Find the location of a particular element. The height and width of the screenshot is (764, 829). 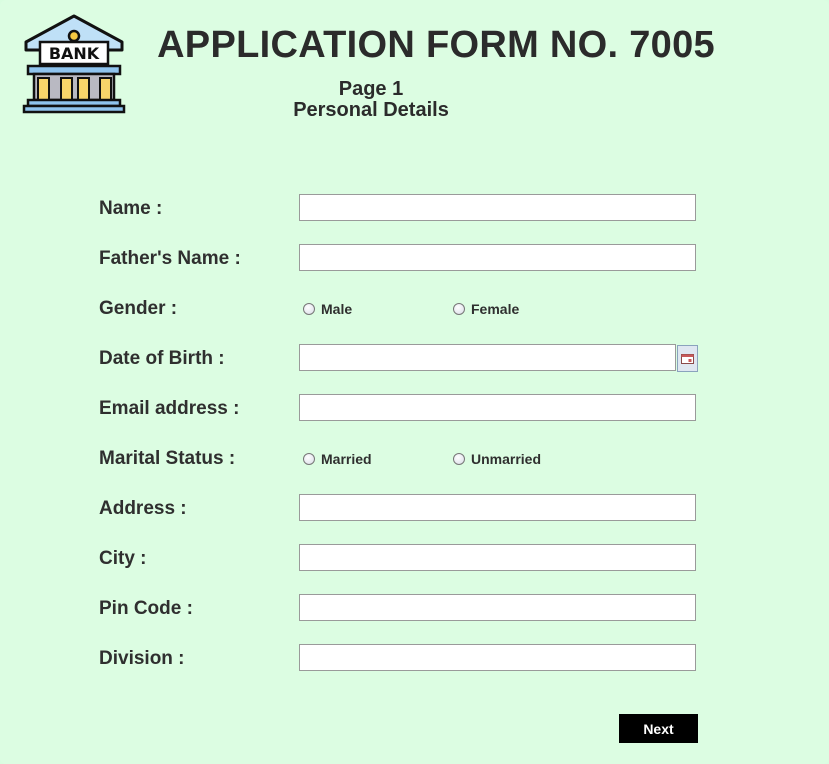

gender-female-option: Female is located at coordinates (486, 309).